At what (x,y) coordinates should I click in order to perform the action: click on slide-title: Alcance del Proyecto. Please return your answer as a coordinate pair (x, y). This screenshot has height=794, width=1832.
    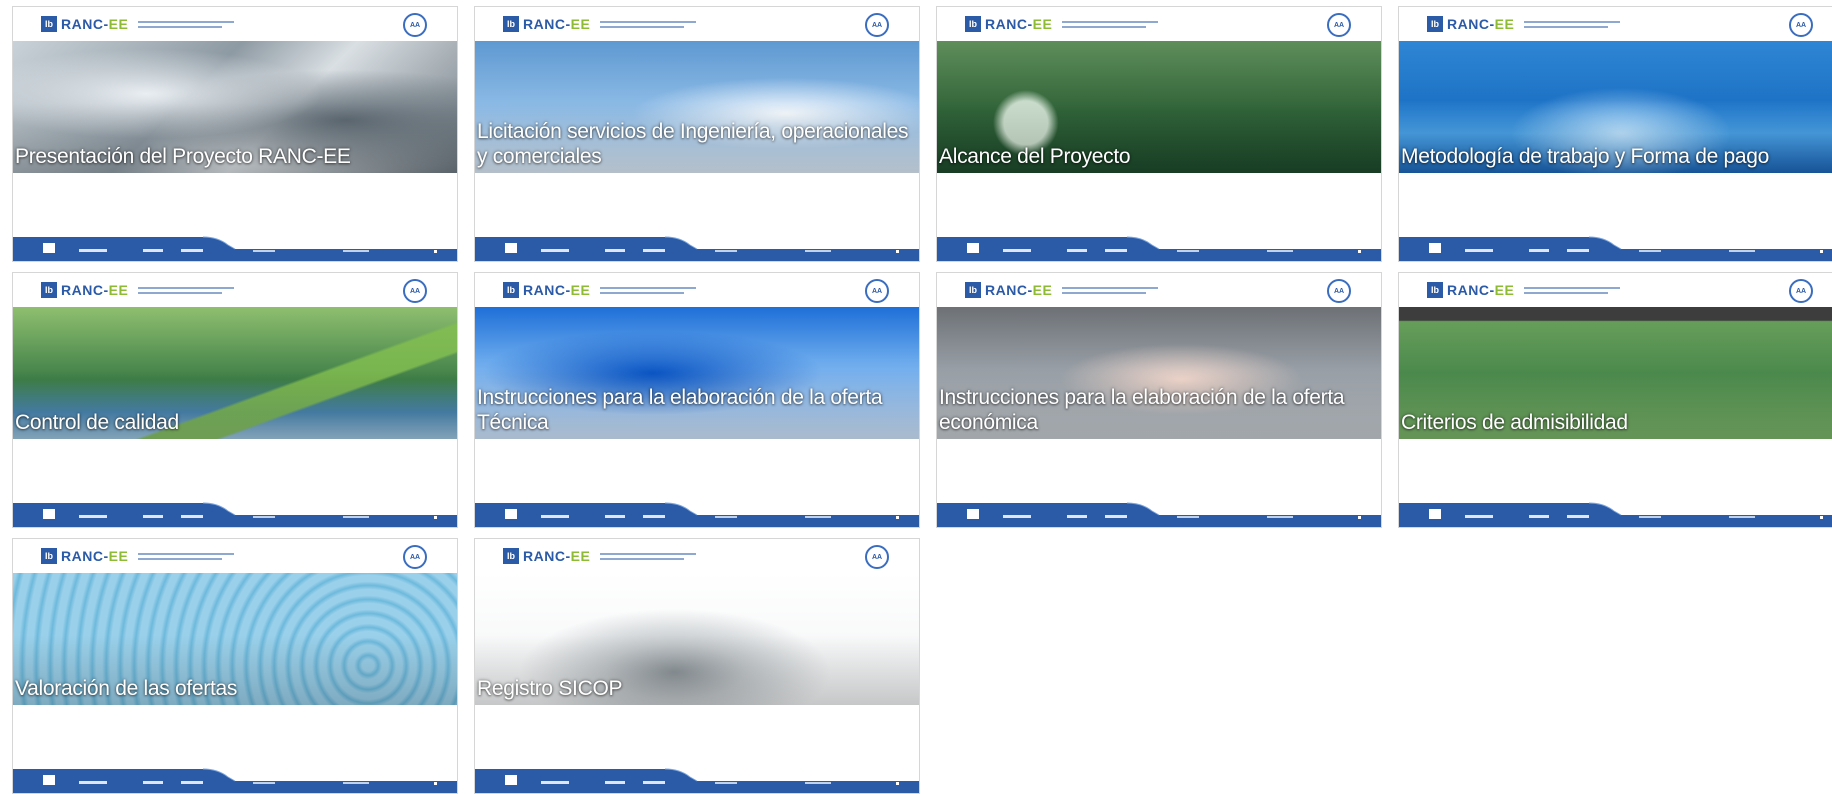
    Looking at the image, I should click on (1035, 156).